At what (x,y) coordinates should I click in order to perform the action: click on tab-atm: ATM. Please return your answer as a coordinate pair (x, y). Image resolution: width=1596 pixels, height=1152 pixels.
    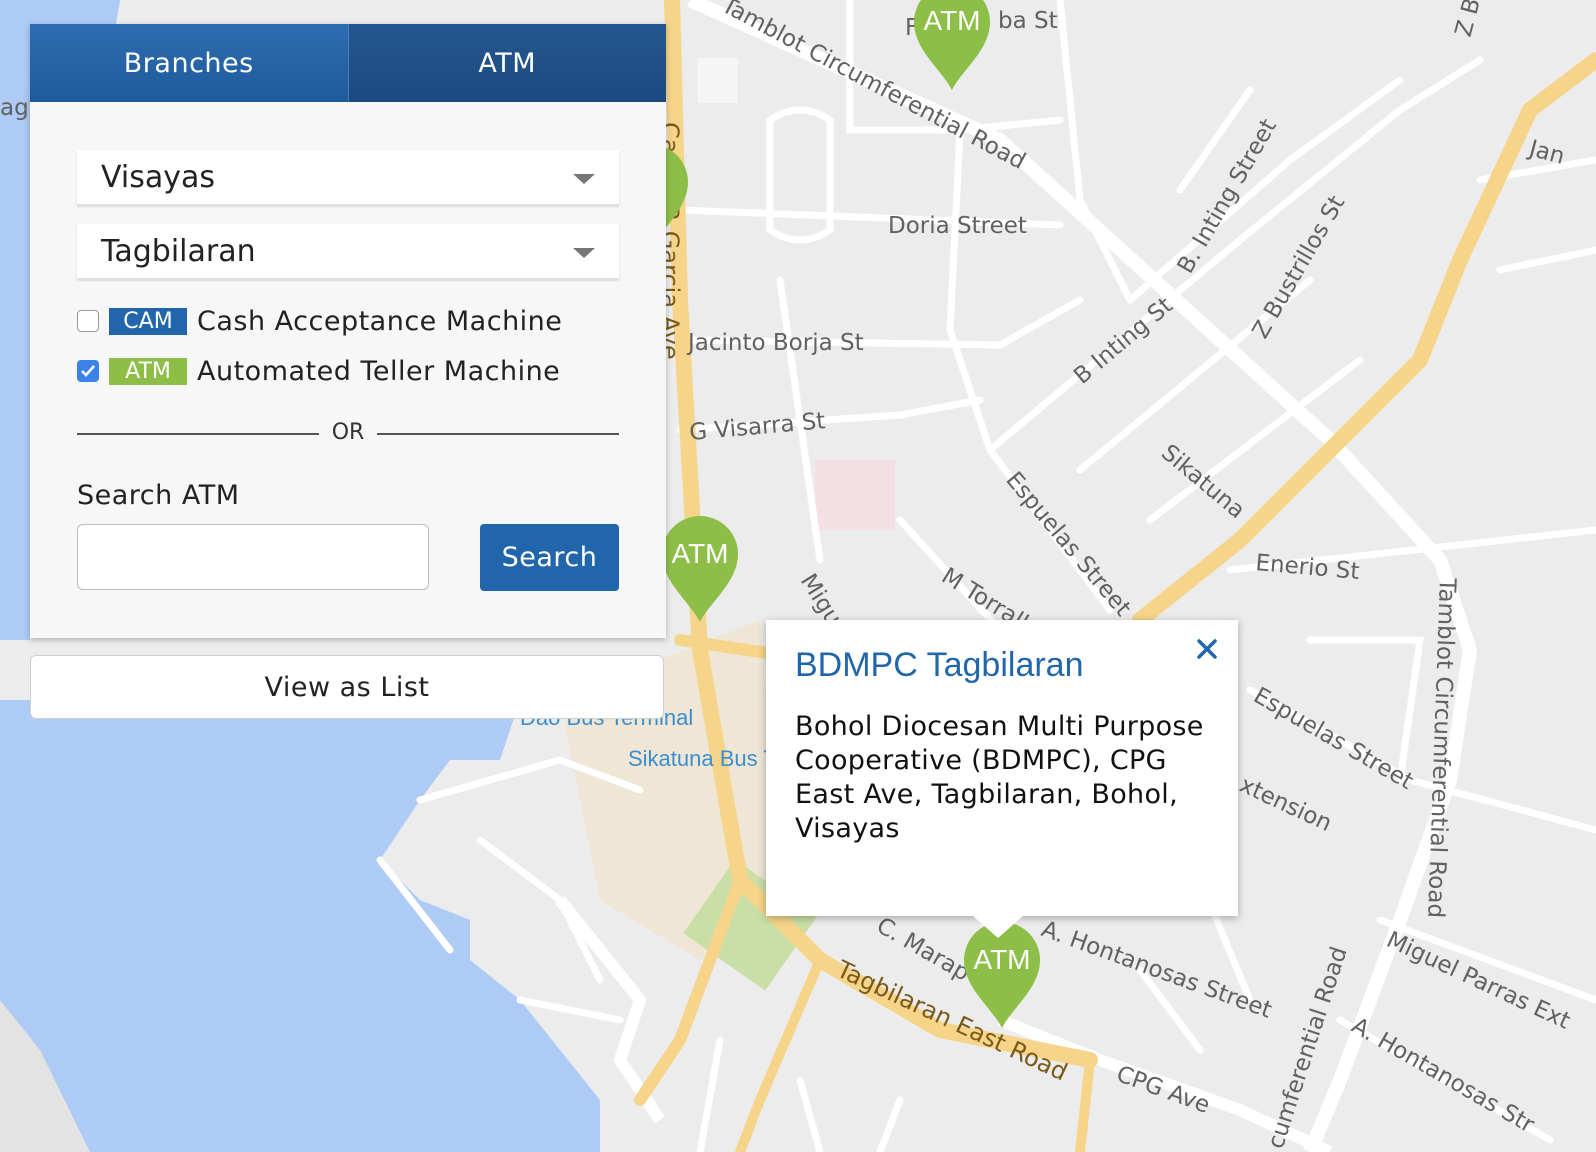
    Looking at the image, I should click on (506, 63).